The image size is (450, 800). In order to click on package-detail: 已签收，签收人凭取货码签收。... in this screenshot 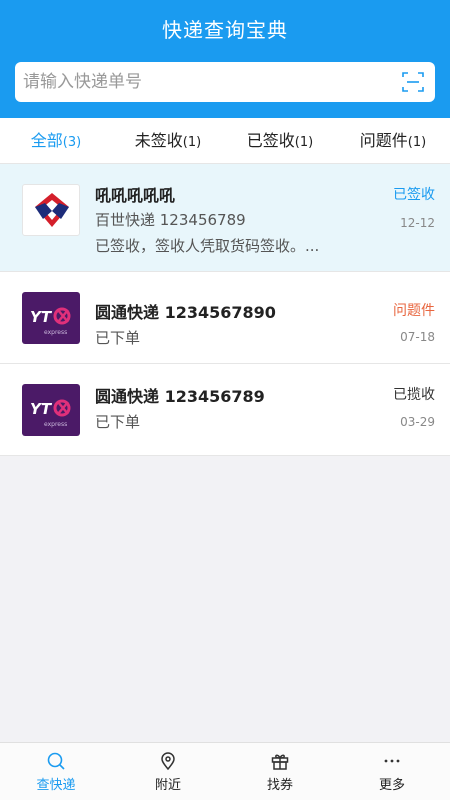, I will do `click(207, 246)`.